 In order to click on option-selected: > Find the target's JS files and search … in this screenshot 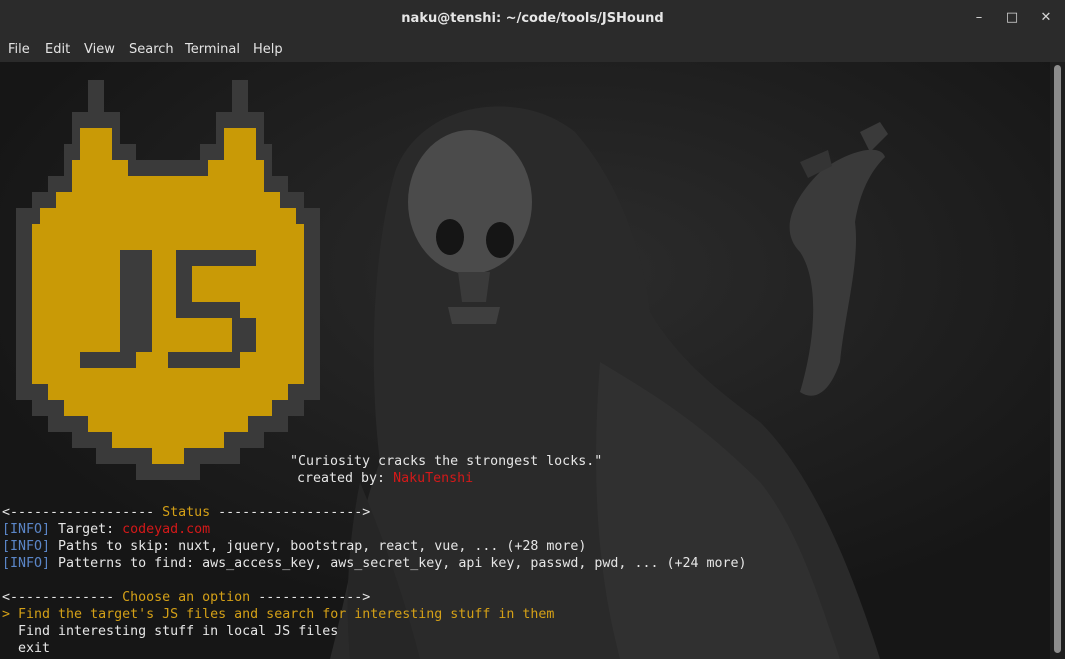, I will do `click(278, 614)`.